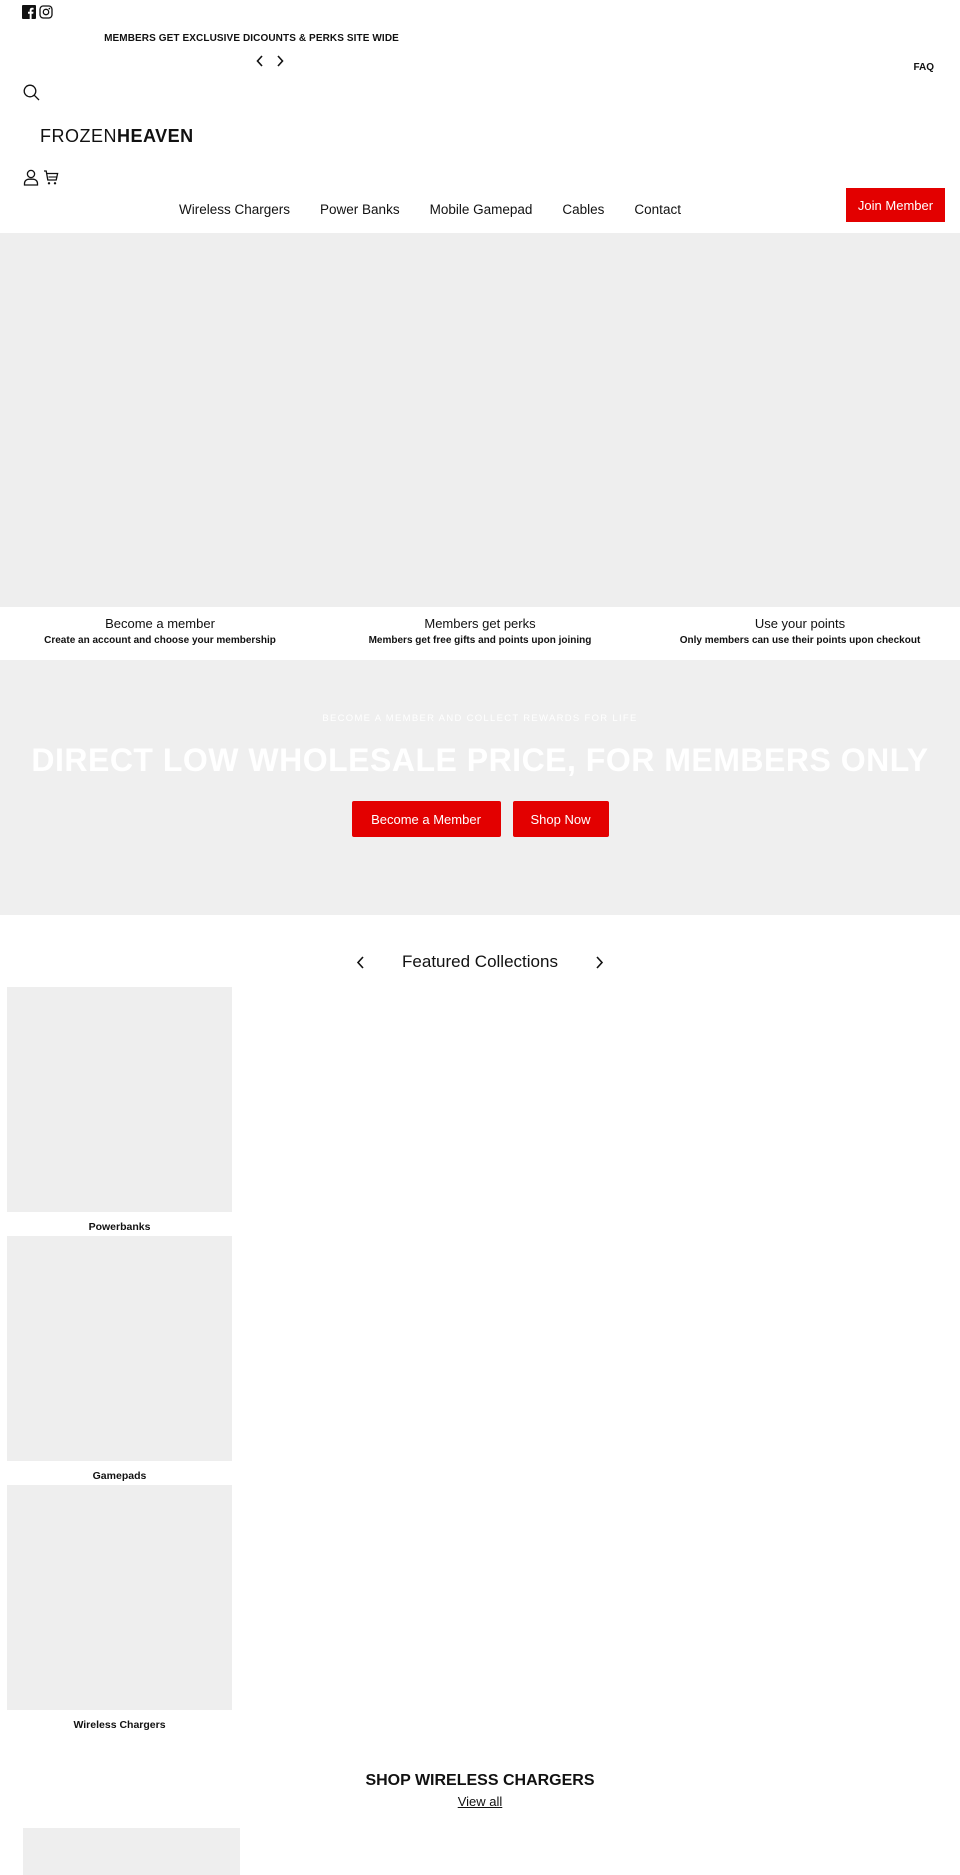 Image resolution: width=960 pixels, height=1875 pixels. What do you see at coordinates (923, 67) in the screenshot?
I see `faq-link: FAQ` at bounding box center [923, 67].